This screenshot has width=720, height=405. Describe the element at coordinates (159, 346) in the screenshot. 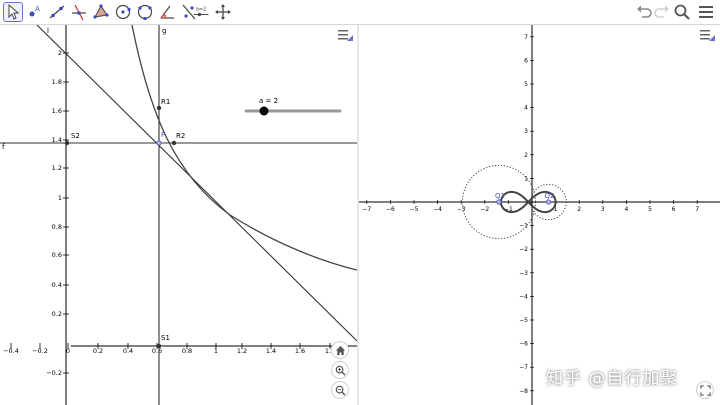

I see `point-s1` at that location.